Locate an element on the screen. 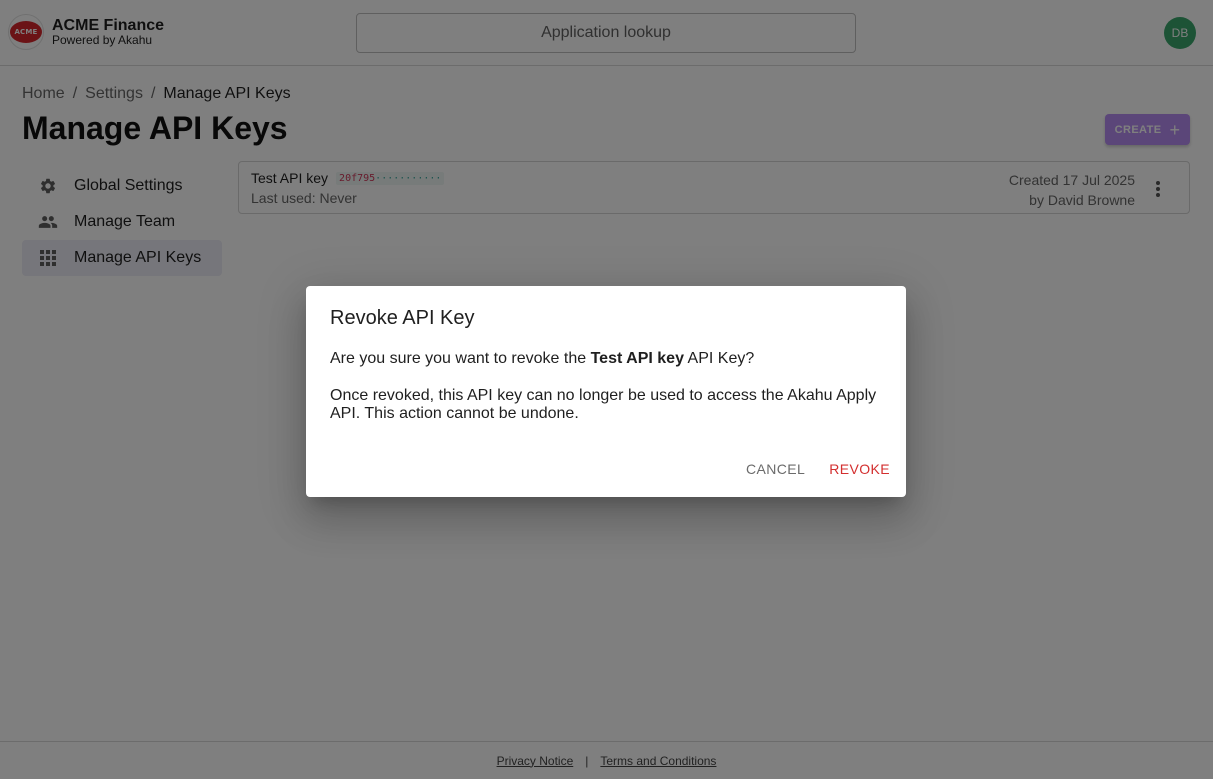 The height and width of the screenshot is (779, 1213). revoke-button: REVOKE is located at coordinates (859, 469).